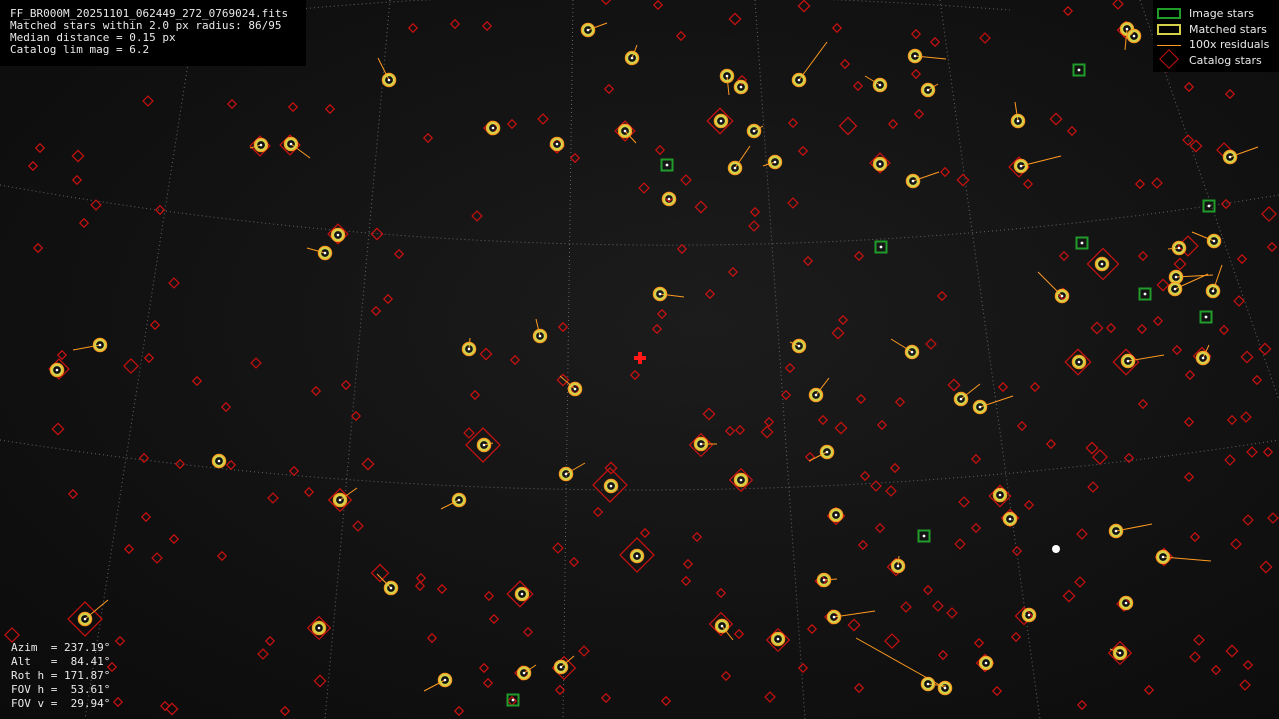  I want to click on rotation-text: Rot h = 171.87°, so click(61, 675).